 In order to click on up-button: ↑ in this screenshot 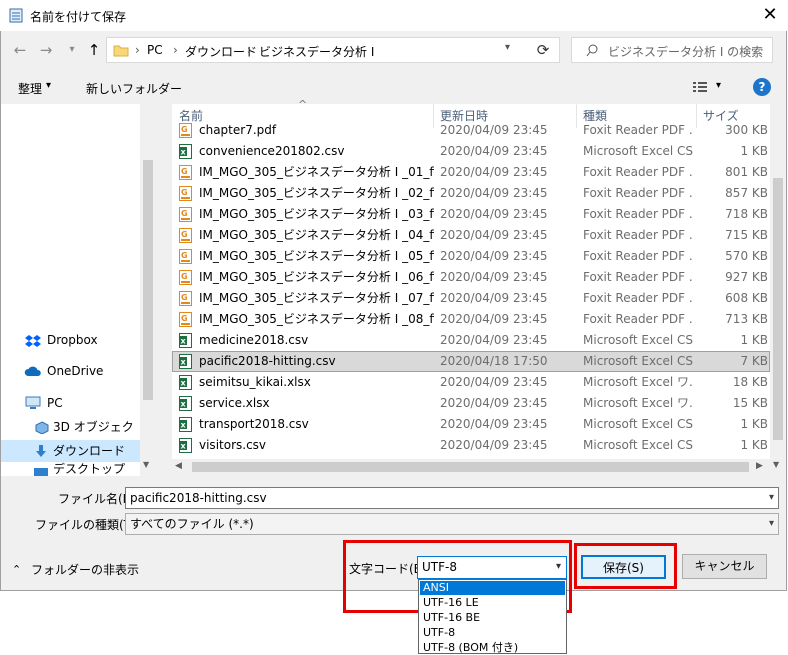, I will do `click(94, 50)`.